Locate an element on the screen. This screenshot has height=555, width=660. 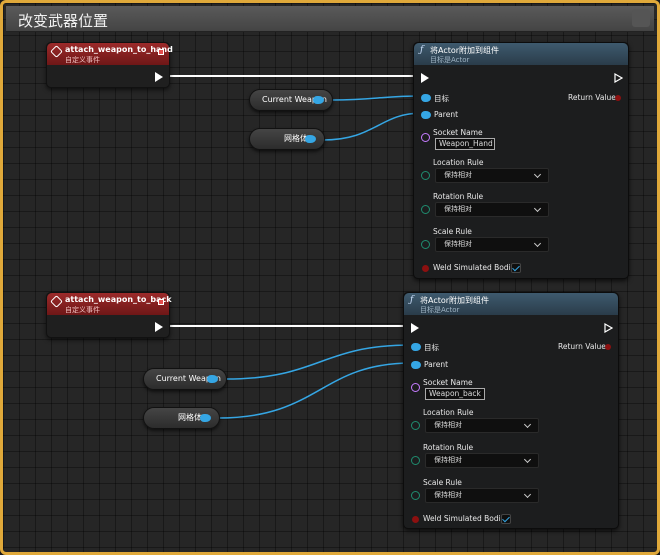
comment-header-button is located at coordinates (641, 18).